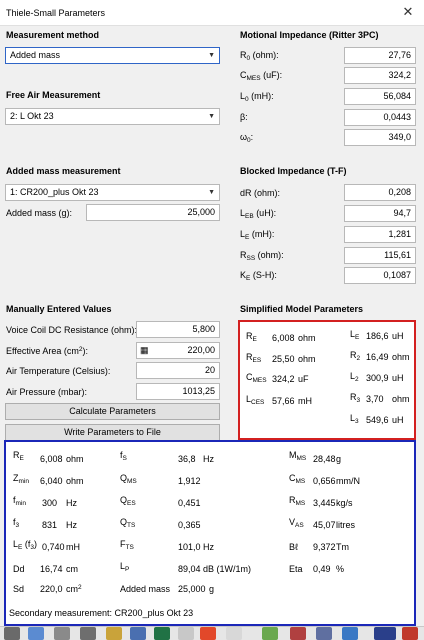 The height and width of the screenshot is (640, 424). What do you see at coordinates (339, 459) in the screenshot?
I see `res-mms-unit: g` at bounding box center [339, 459].